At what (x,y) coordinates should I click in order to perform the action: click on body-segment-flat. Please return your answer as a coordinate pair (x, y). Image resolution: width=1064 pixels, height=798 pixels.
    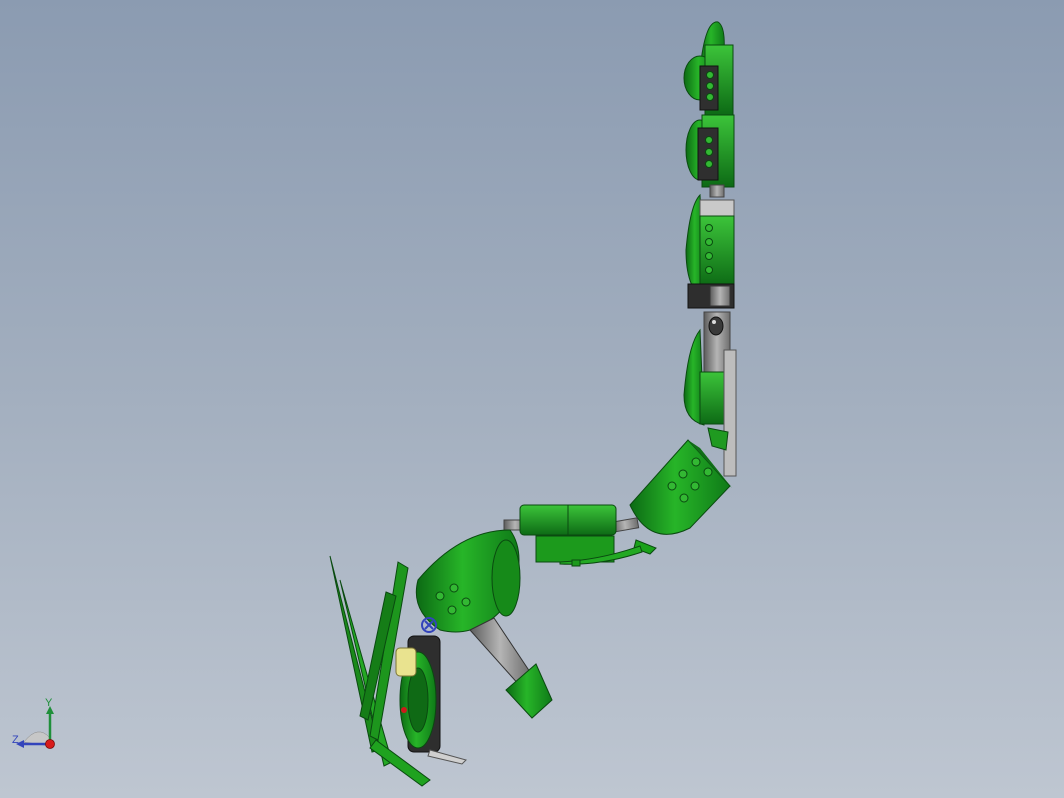
    Looking at the image, I should click on (581, 535).